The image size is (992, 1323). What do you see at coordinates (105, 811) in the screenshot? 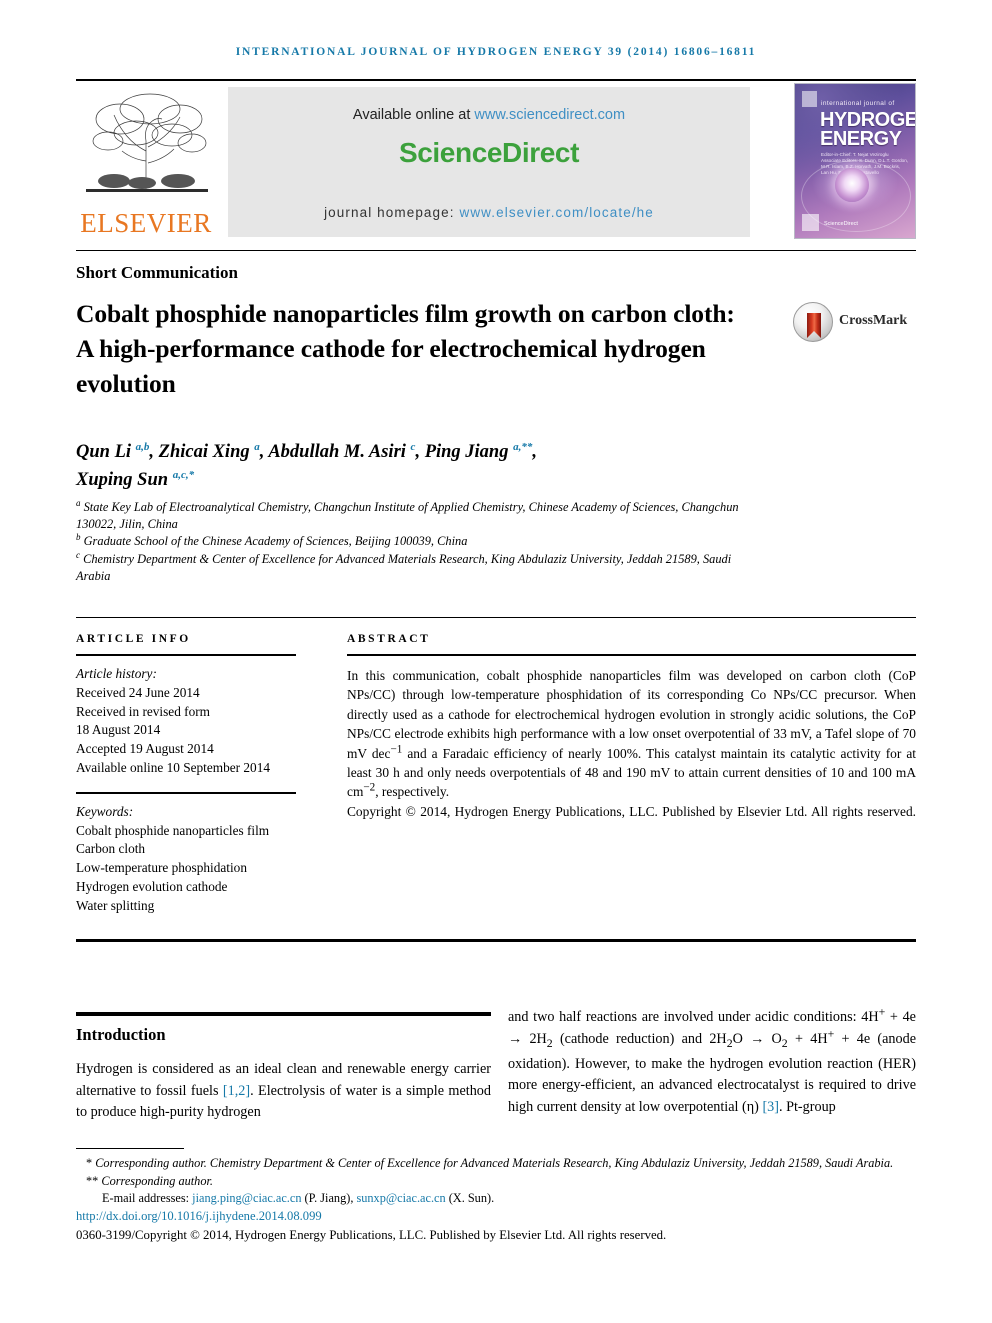
I see `keywords-label: Keywords:` at bounding box center [105, 811].